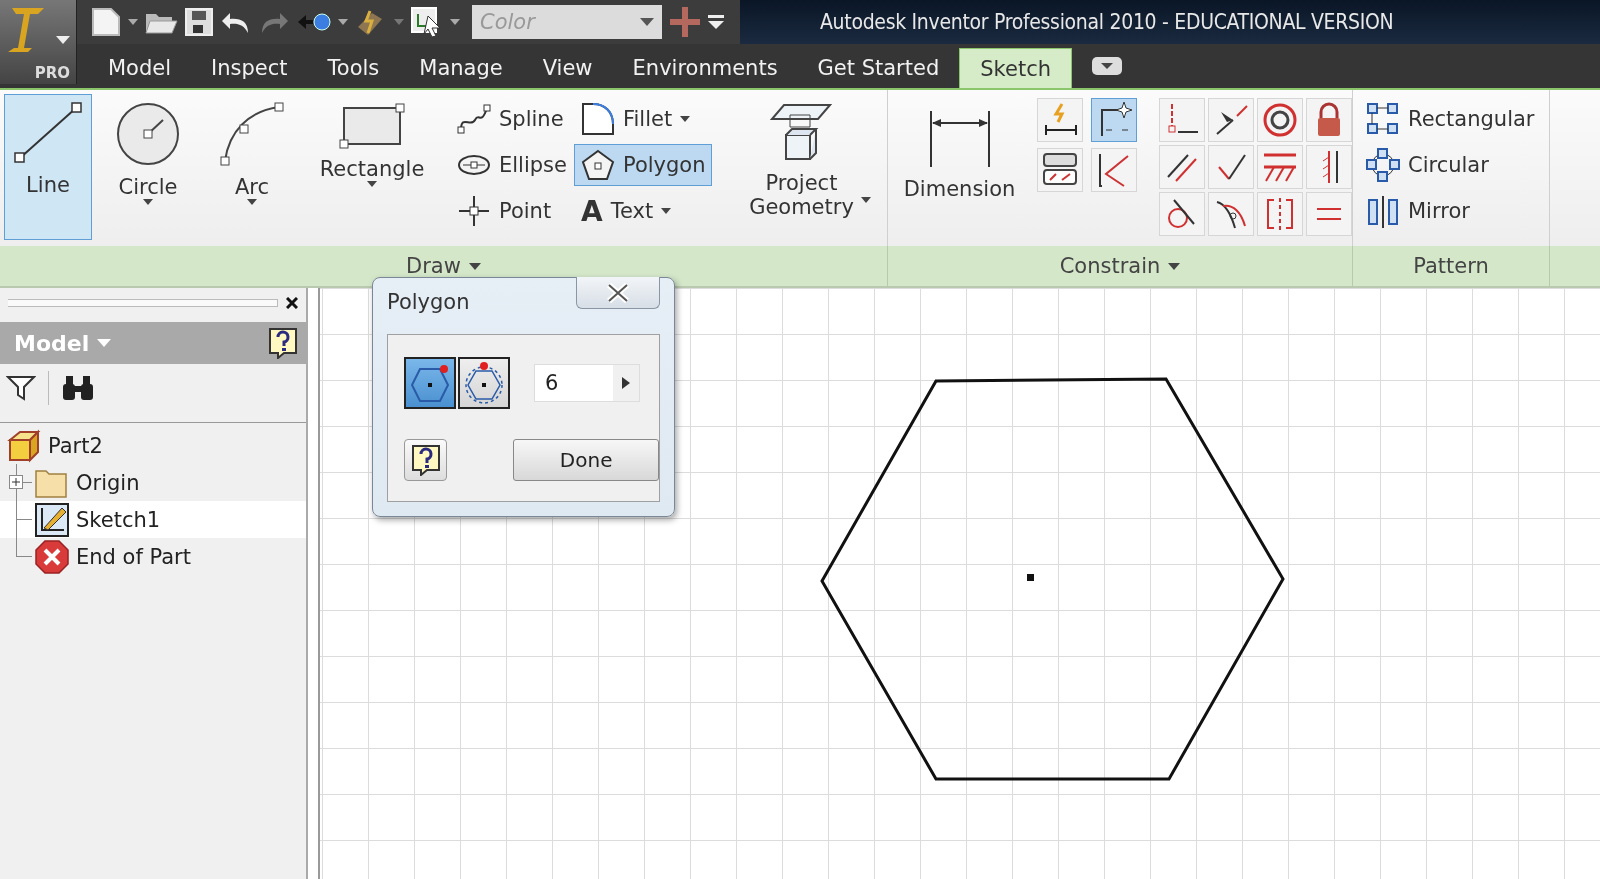  What do you see at coordinates (716, 22) in the screenshot?
I see `customize-caret-icon` at bounding box center [716, 22].